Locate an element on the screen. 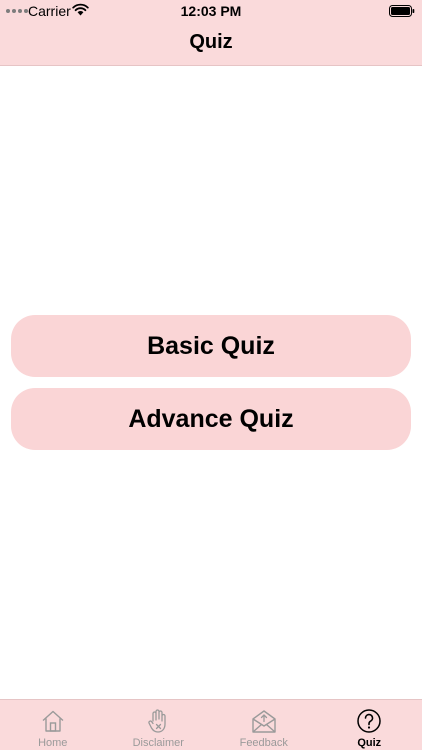 Image resolution: width=422 pixels, height=750 pixels. page-title: Quiz is located at coordinates (211, 42).